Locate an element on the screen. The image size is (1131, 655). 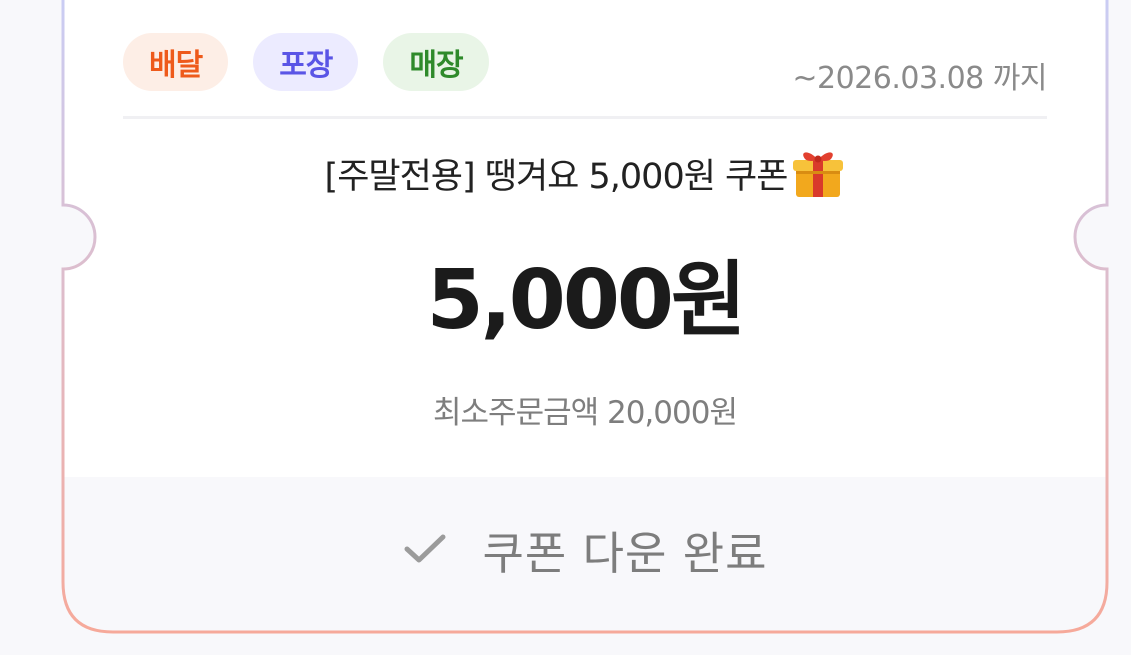
expiry-date: ~2026.03.08 까지 is located at coordinates (919, 78).